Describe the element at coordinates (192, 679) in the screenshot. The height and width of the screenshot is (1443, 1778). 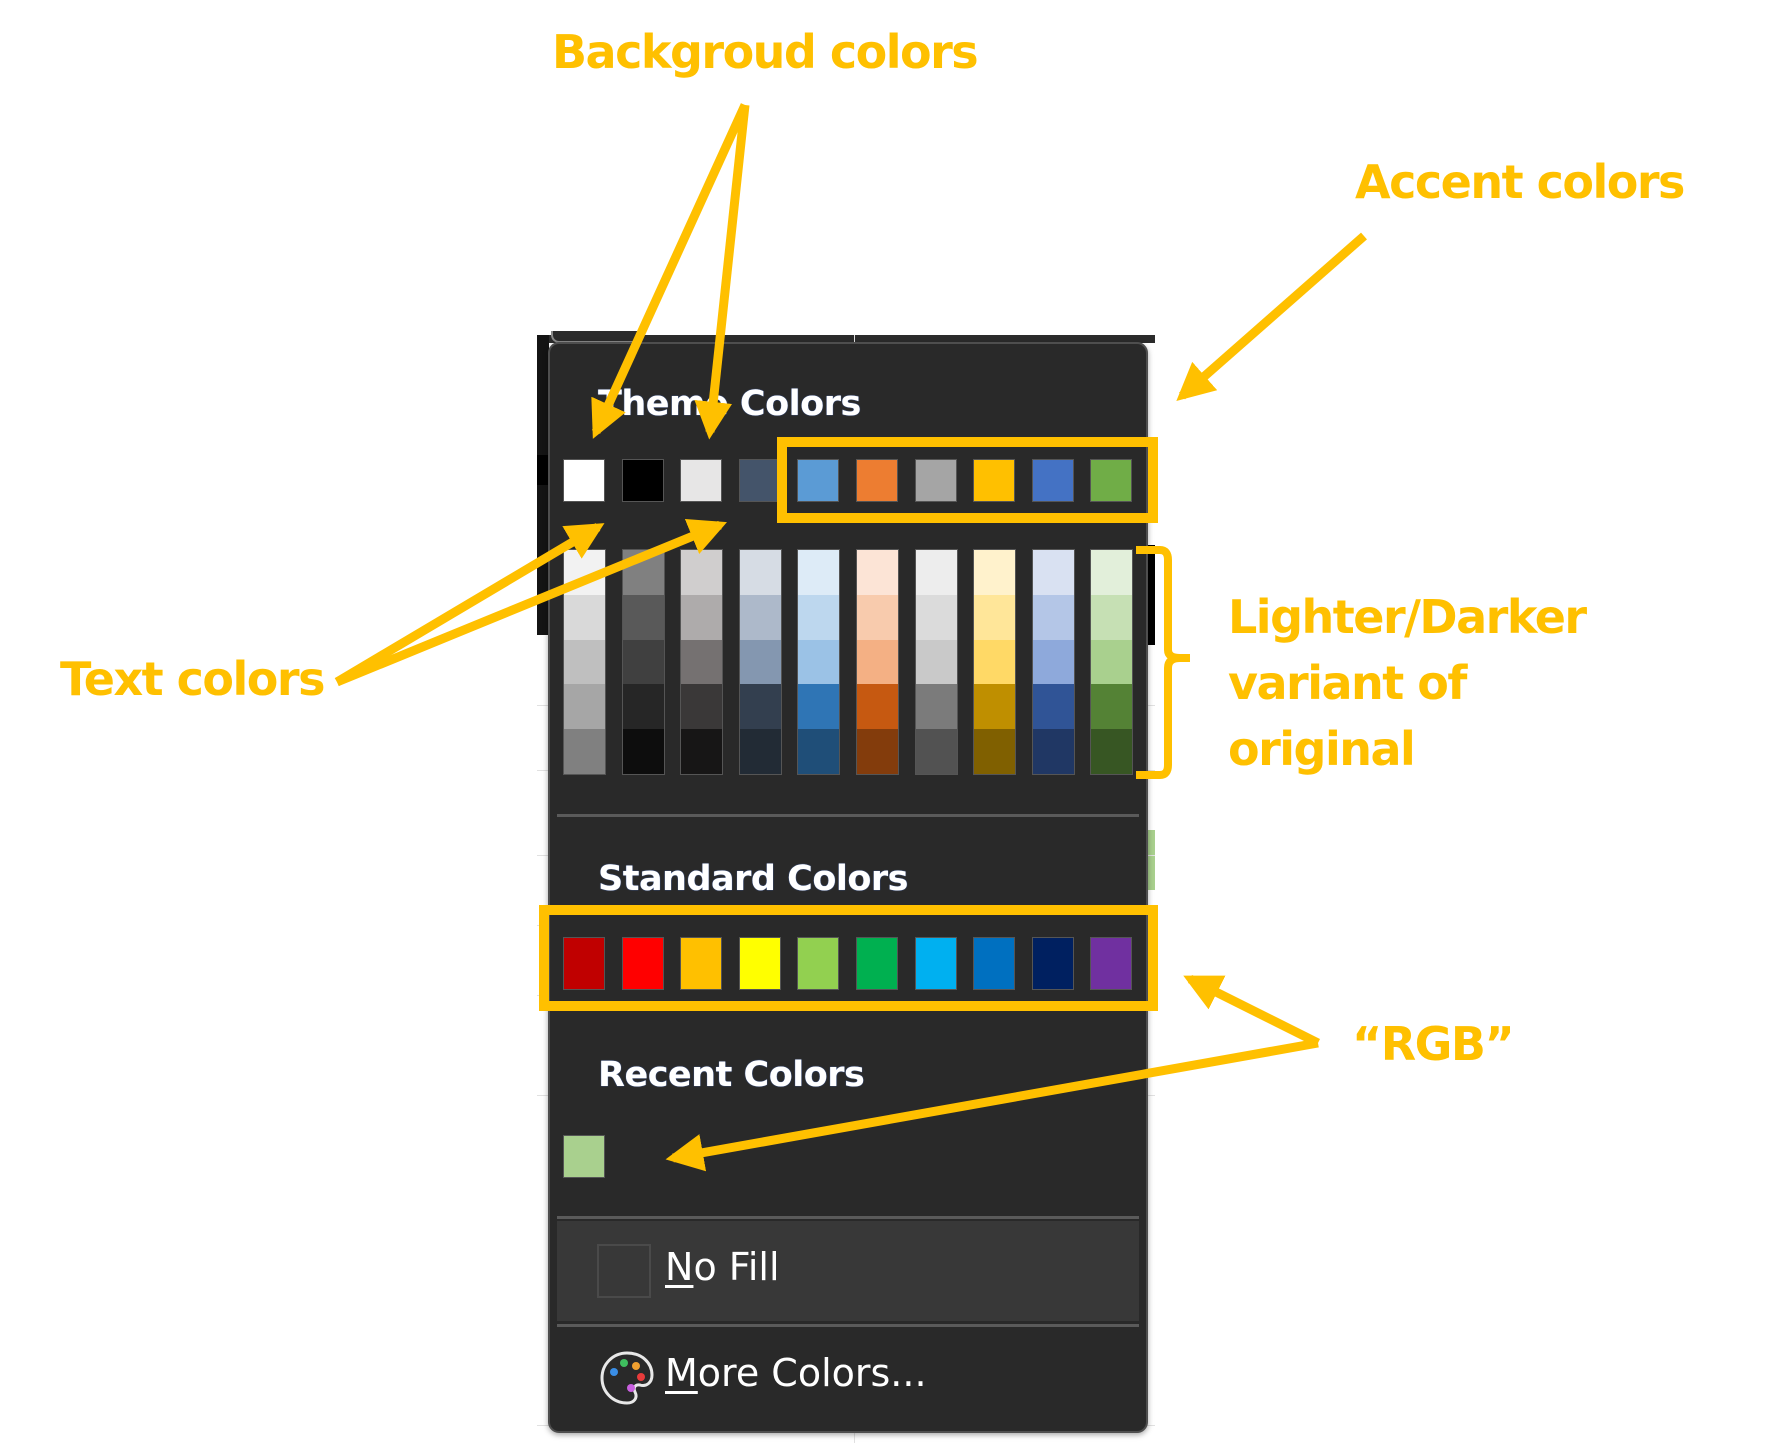
I see `annotation-text-colors: Text colors` at that location.